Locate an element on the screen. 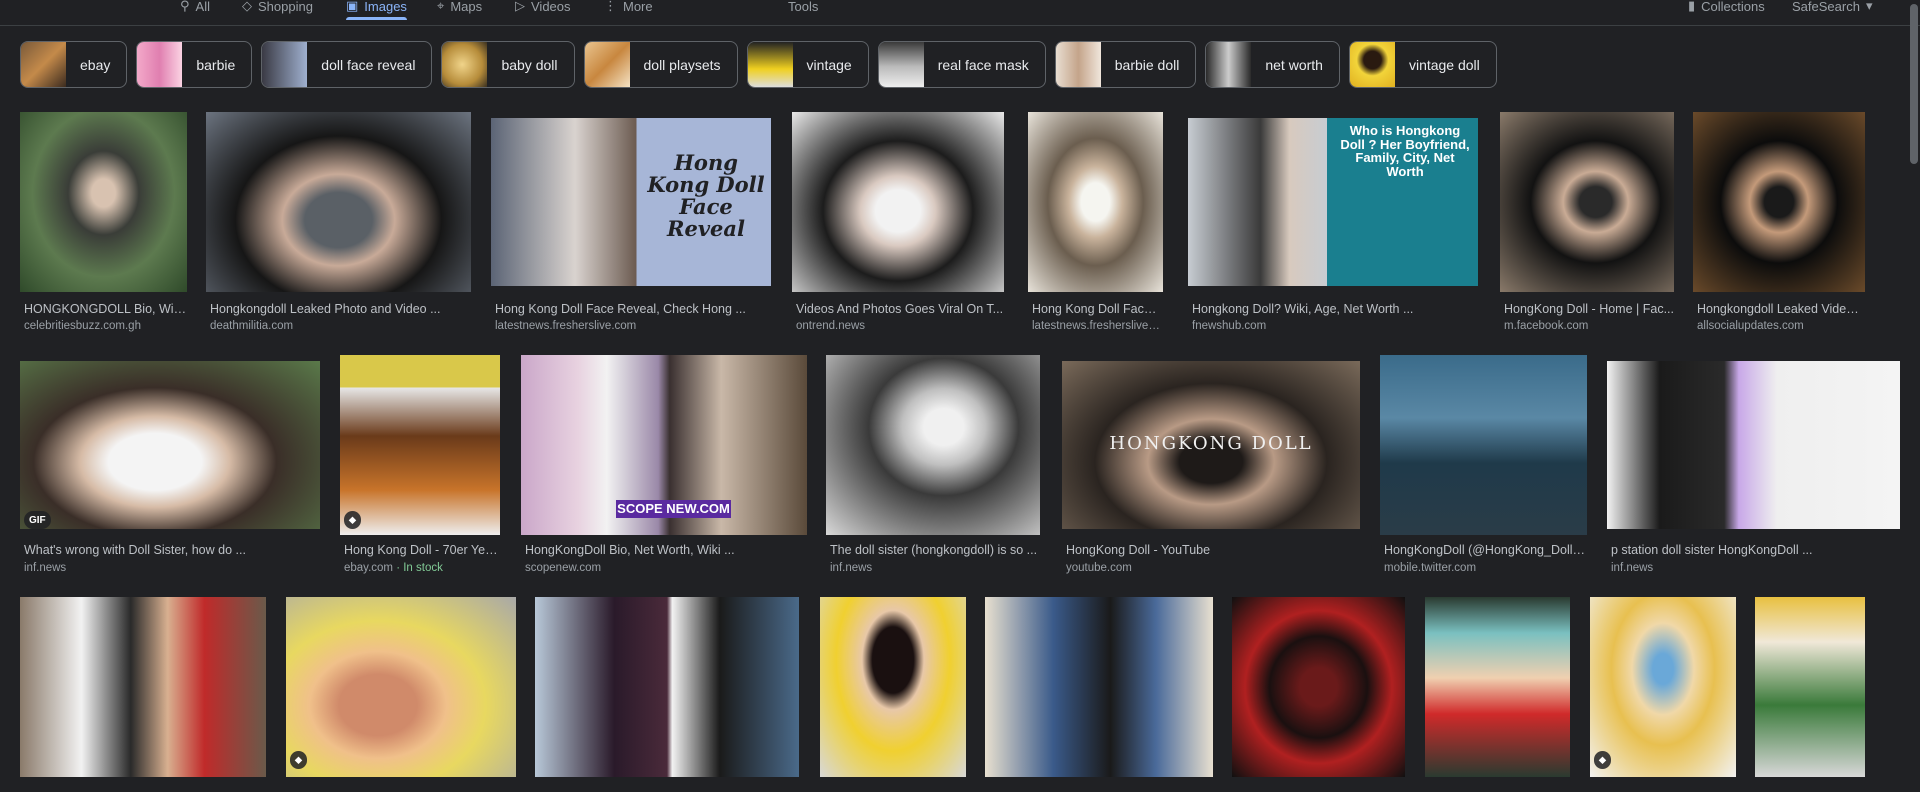  price-tag-badge: ⬥ is located at coordinates (352, 520).